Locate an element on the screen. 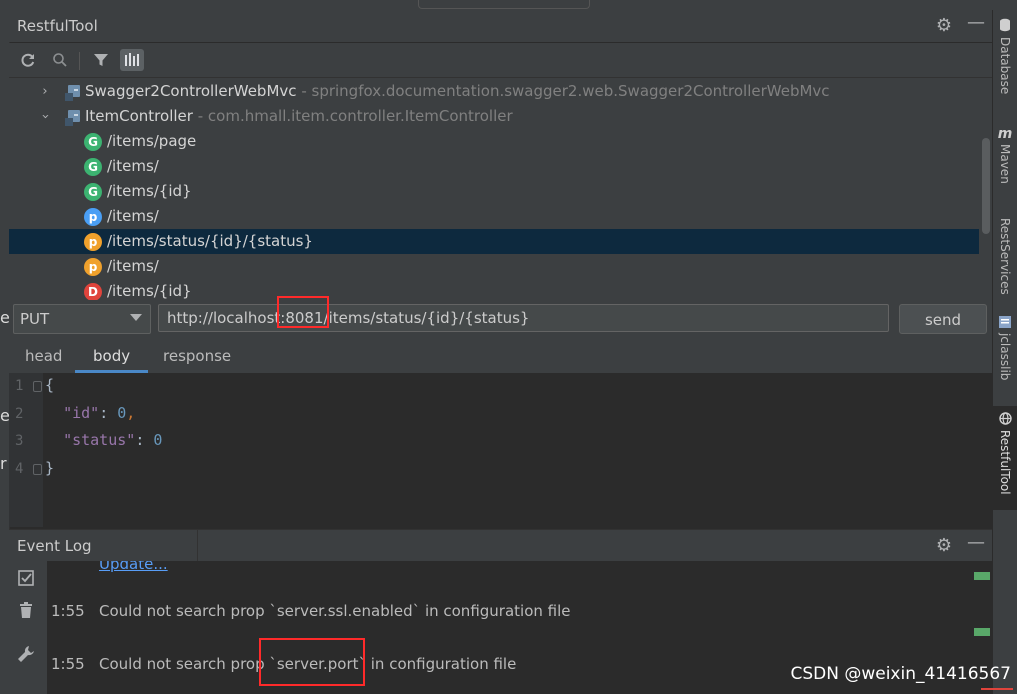  highlight-box-port is located at coordinates (303, 312).